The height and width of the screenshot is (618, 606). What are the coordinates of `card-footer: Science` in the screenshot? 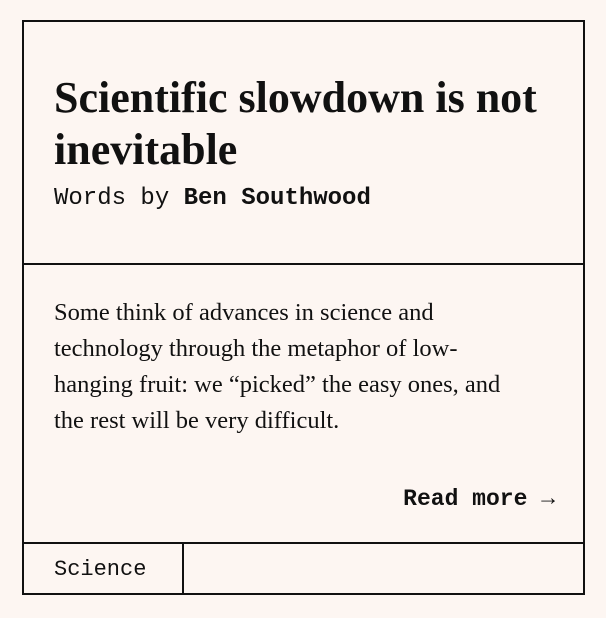 It's located at (303, 569).